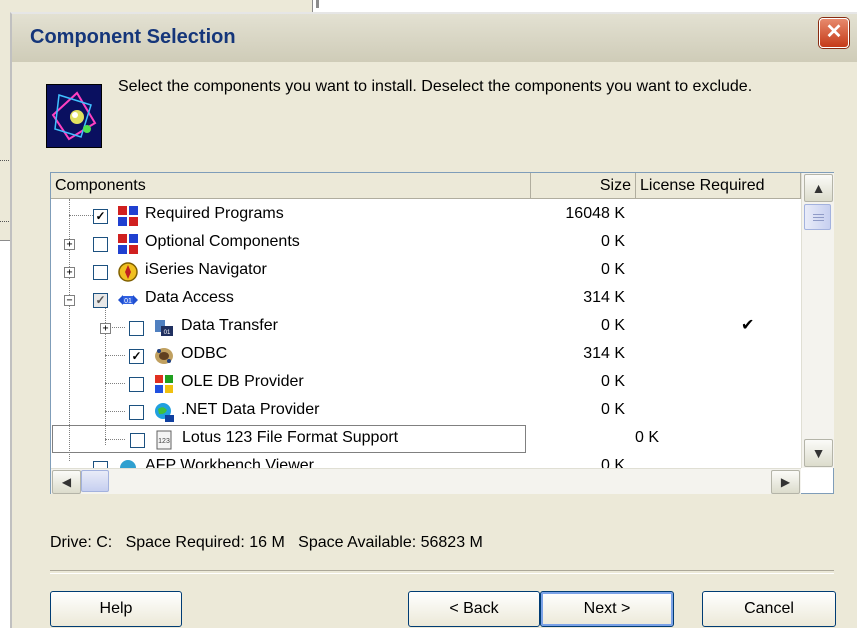 The width and height of the screenshot is (857, 628). Describe the element at coordinates (95, 481) in the screenshot. I see `horizontal-scroll-thumb` at that location.